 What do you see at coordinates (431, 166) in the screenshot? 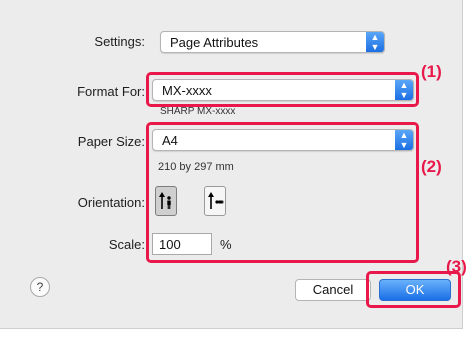
I see `step-marker-2: (2)` at bounding box center [431, 166].